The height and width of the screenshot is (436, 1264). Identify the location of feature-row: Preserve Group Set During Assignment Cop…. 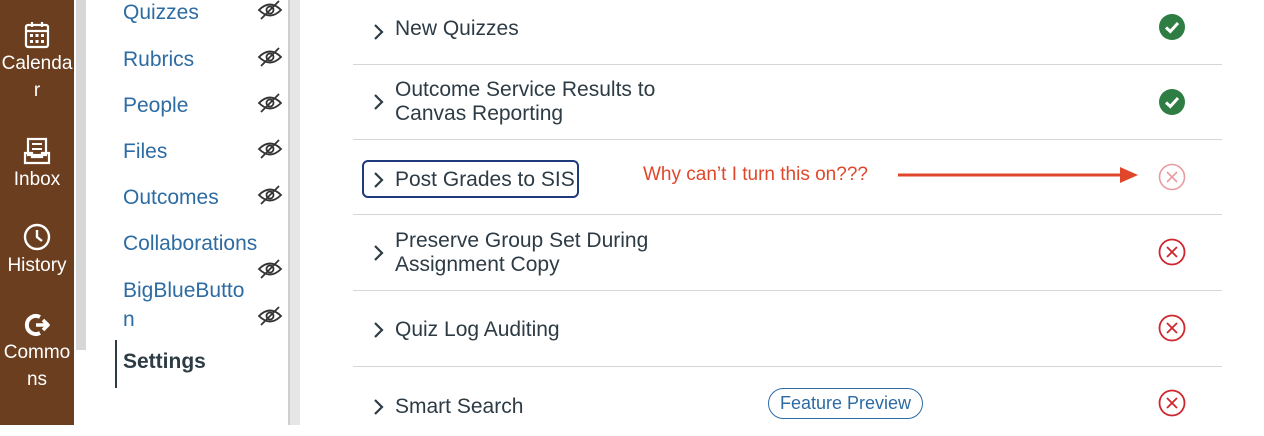
(787, 252).